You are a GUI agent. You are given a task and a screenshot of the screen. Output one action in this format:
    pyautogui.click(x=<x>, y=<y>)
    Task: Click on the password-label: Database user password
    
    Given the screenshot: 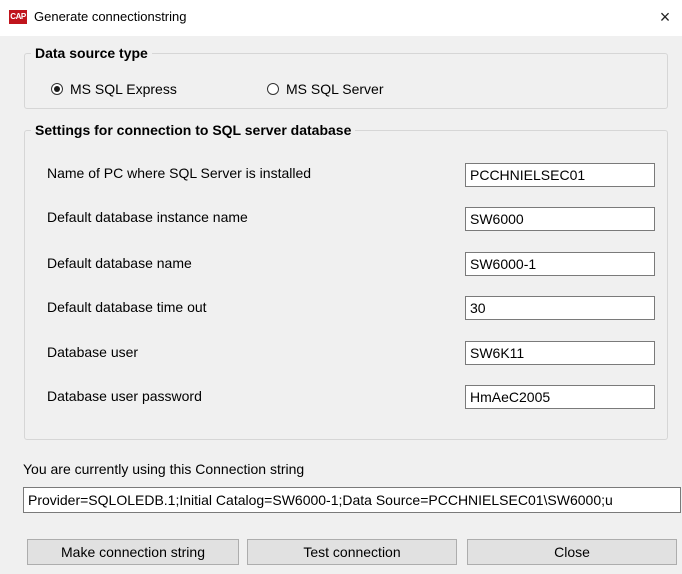 What is the action you would take?
    pyautogui.click(x=124, y=396)
    